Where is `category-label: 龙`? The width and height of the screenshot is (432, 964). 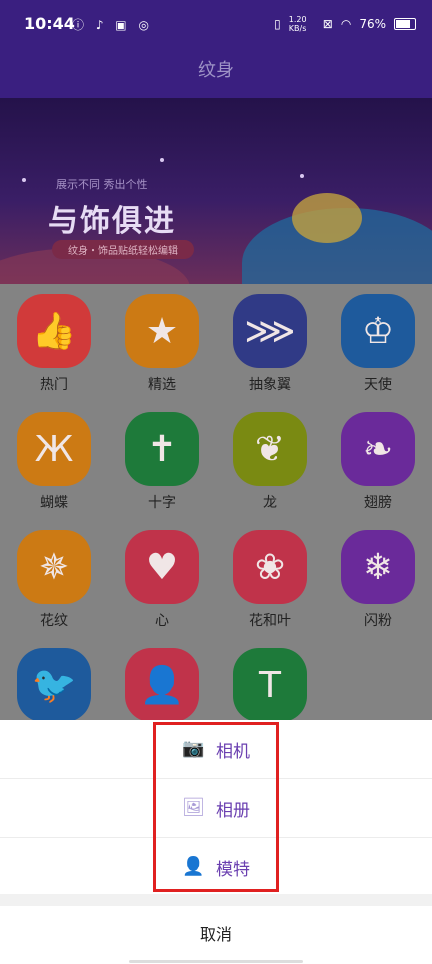 category-label: 龙 is located at coordinates (270, 503).